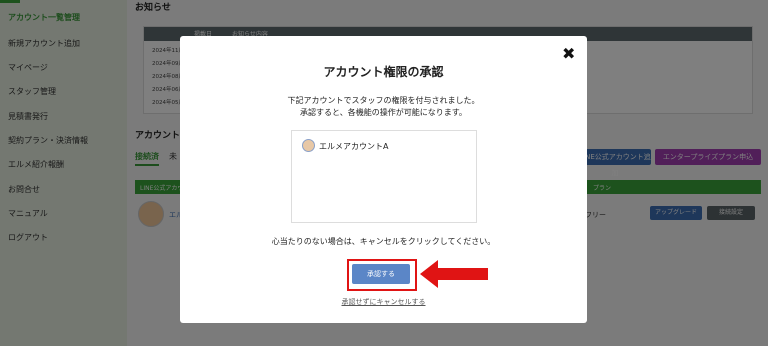  What do you see at coordinates (568, 53) in the screenshot?
I see `close-icon: ✖` at bounding box center [568, 53].